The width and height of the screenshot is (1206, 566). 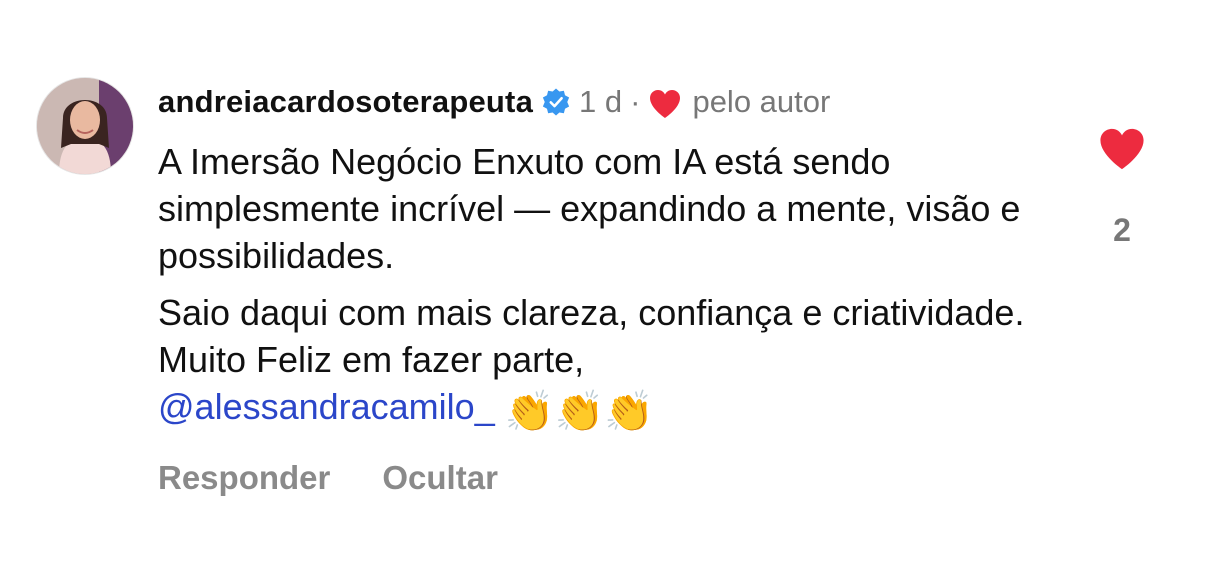 What do you see at coordinates (556, 102) in the screenshot?
I see `verified-badge-icon` at bounding box center [556, 102].